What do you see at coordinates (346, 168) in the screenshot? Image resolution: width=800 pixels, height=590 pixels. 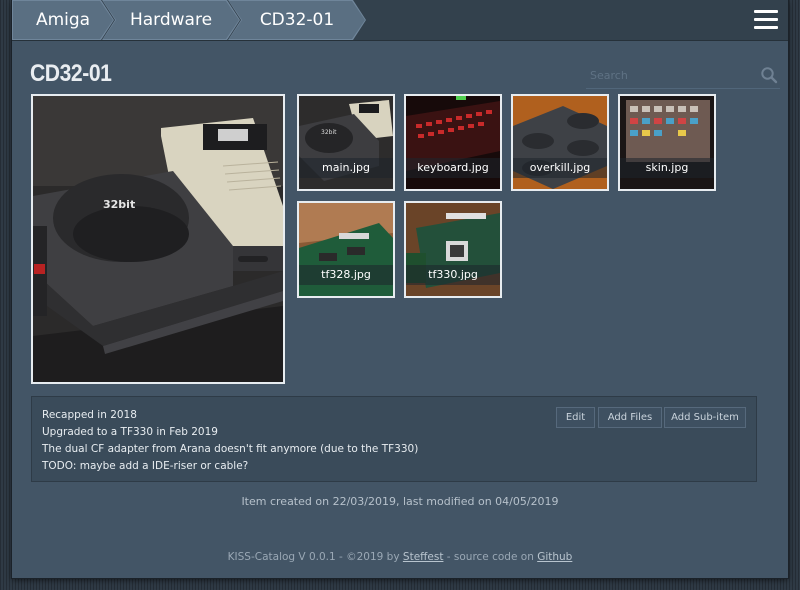 I see `thumbnail-label: main.jpg` at bounding box center [346, 168].